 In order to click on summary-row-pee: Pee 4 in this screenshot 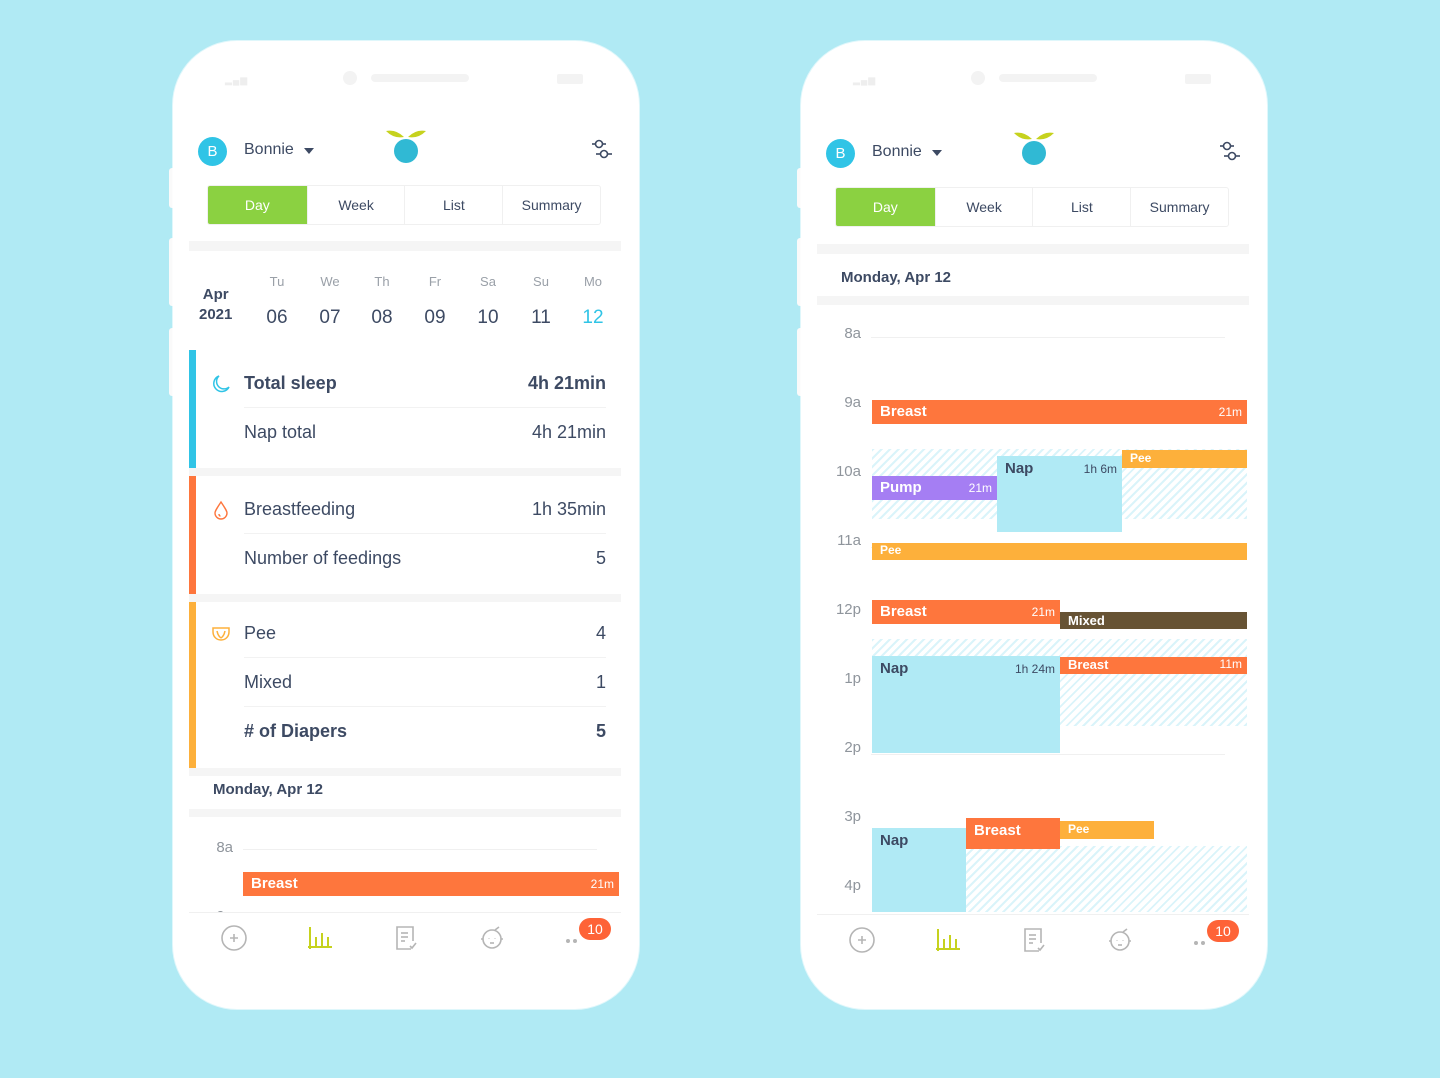, I will do `click(409, 634)`.